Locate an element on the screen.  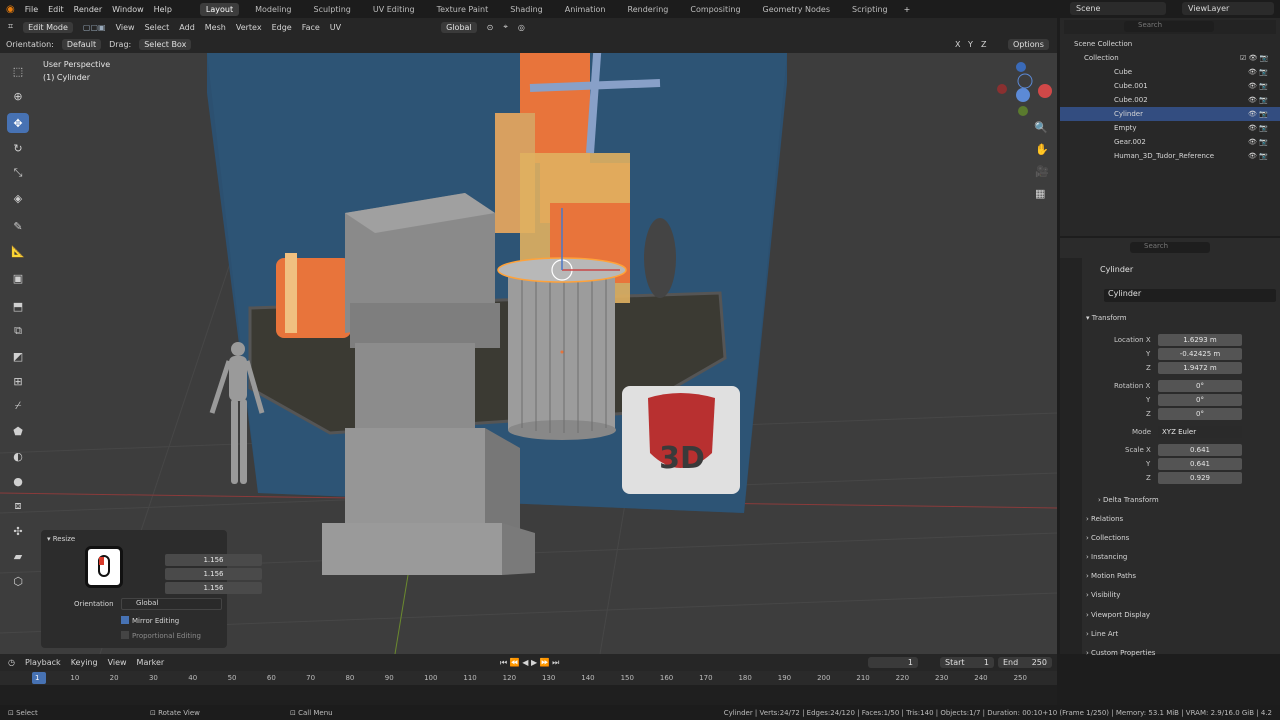
menu-file: File is located at coordinates (31, 9).